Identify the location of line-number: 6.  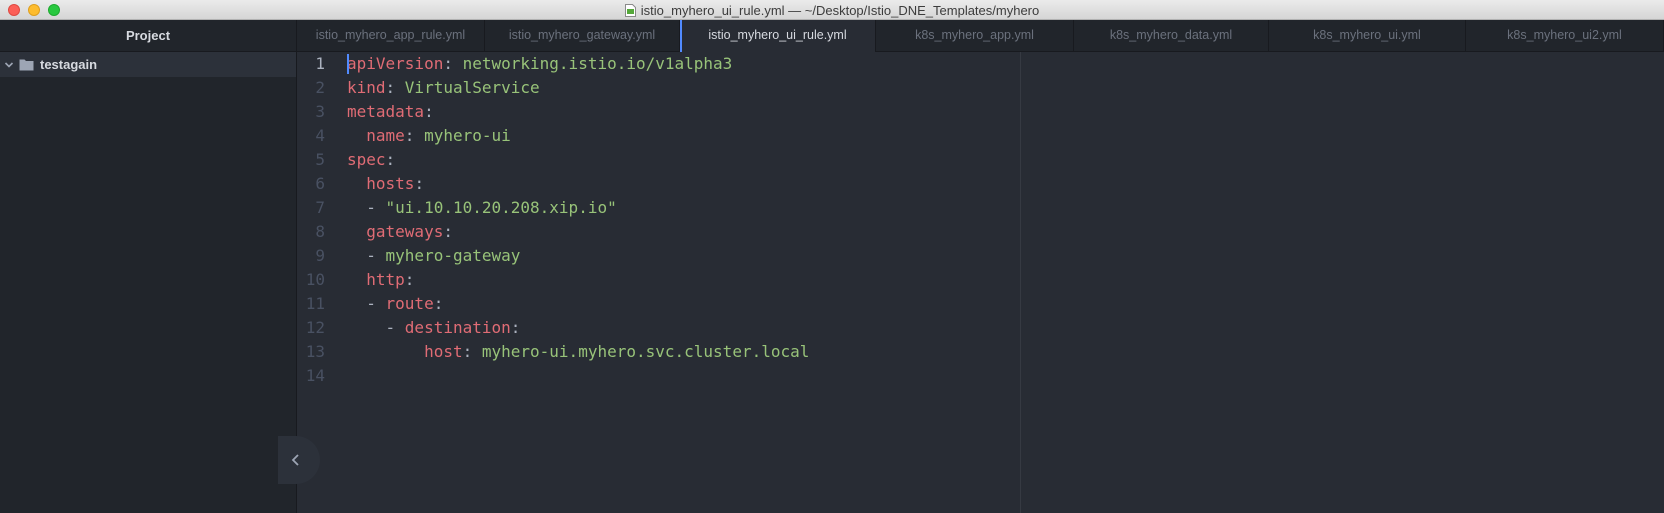
(320, 183).